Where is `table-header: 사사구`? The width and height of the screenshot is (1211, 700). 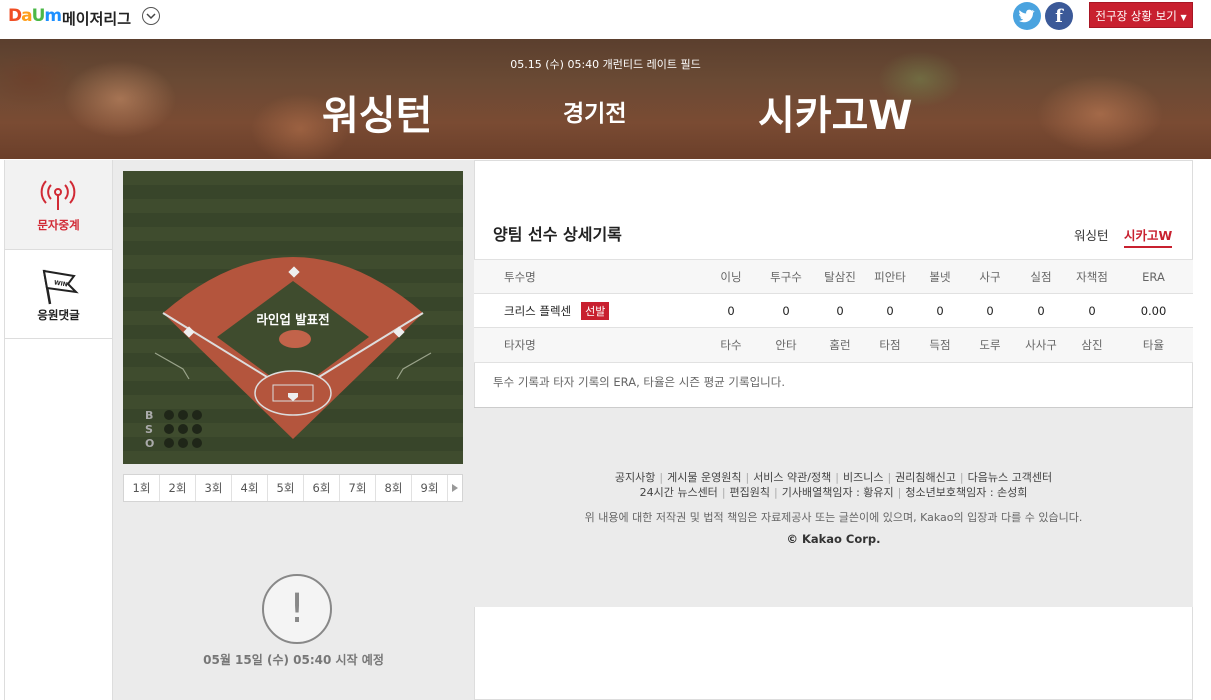
table-header: 사사구 is located at coordinates (1041, 344).